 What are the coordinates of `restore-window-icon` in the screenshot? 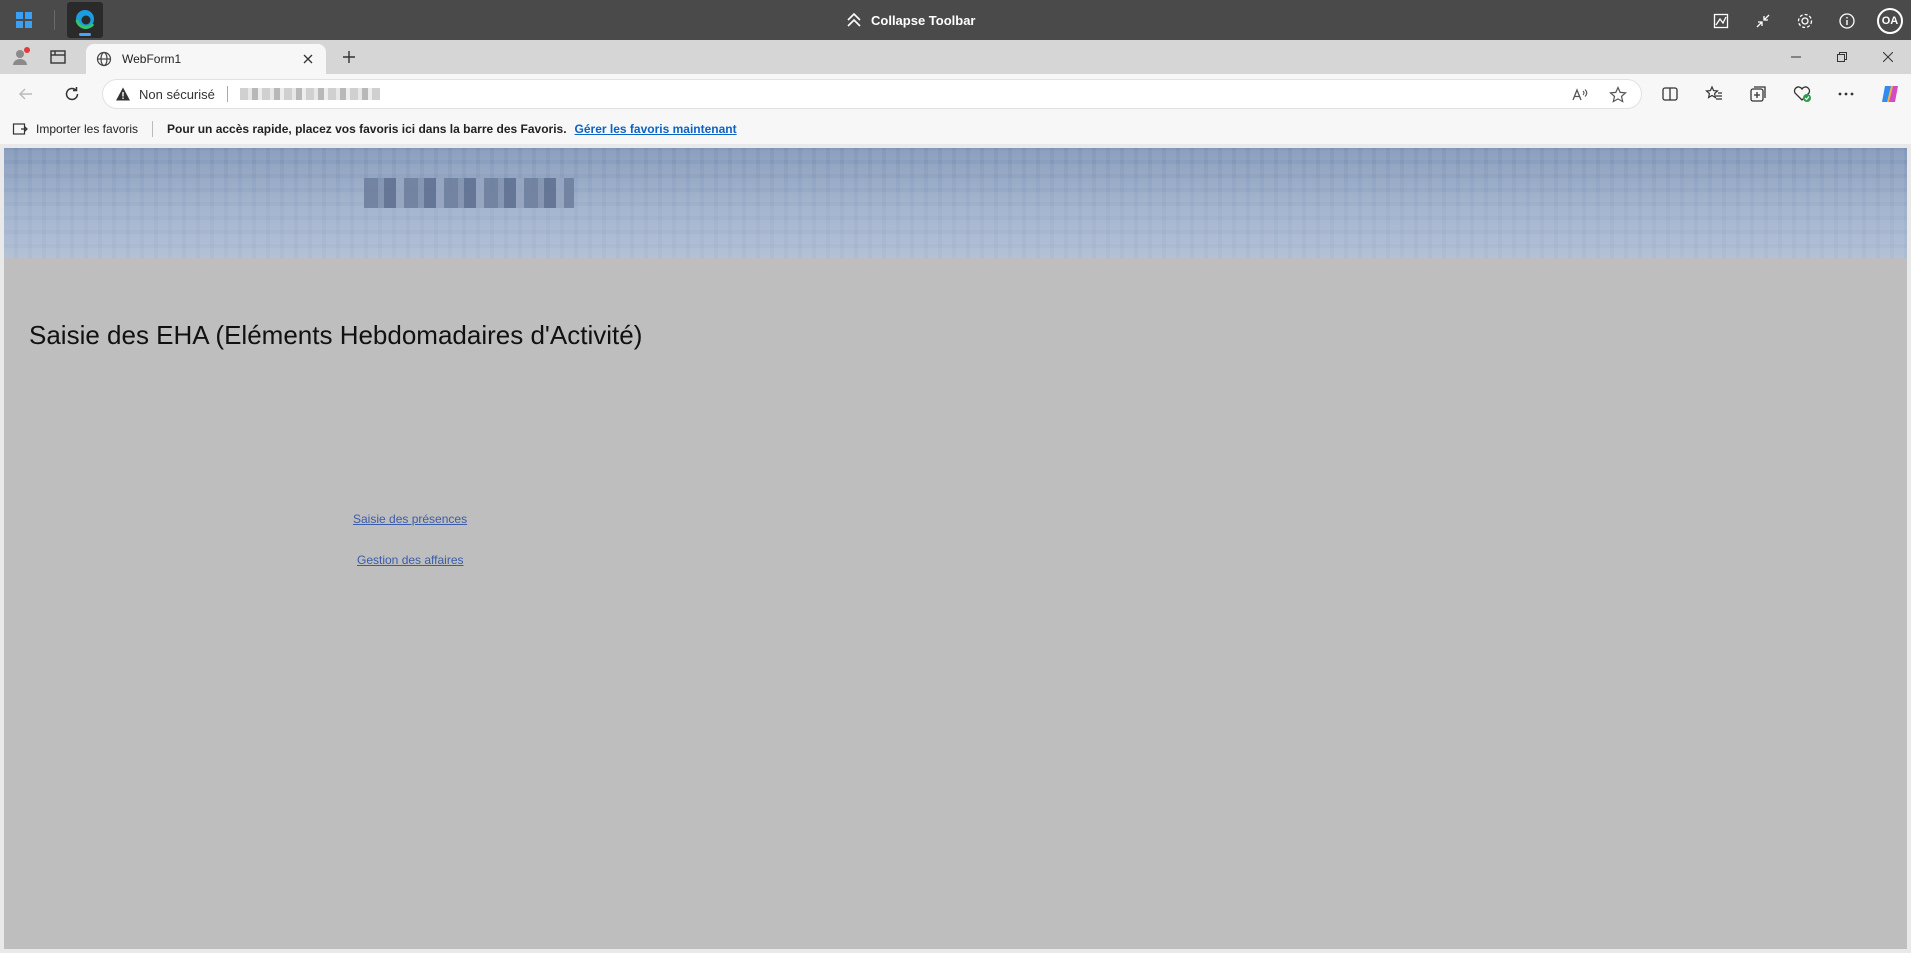 It's located at (1842, 57).